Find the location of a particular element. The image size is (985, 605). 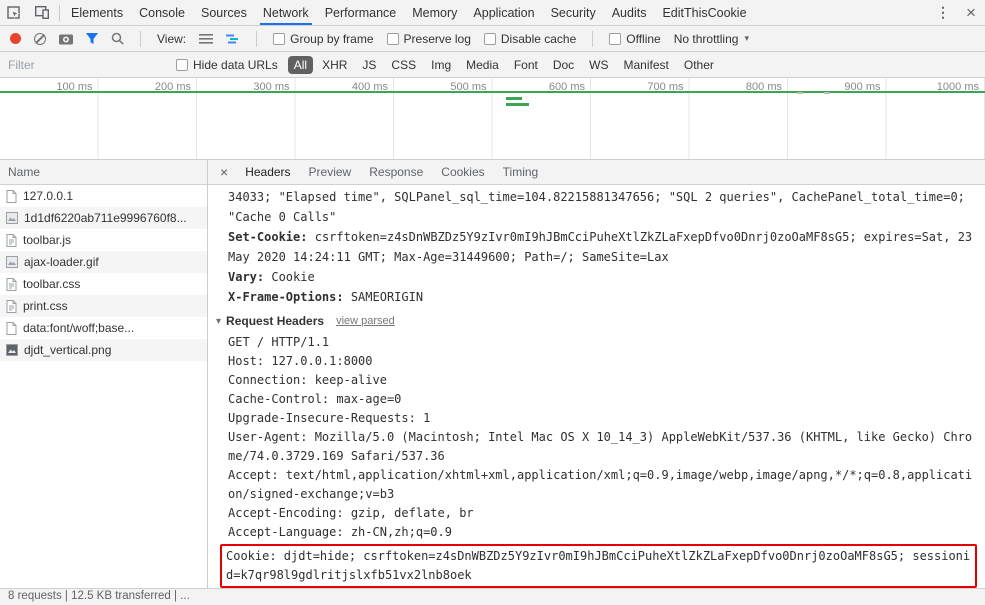

inspect-element-icon is located at coordinates (14, 12).